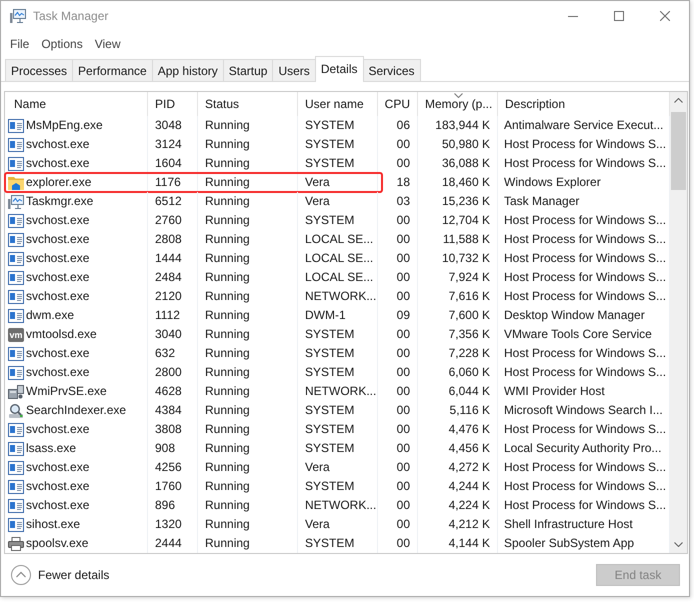  What do you see at coordinates (64, 125) in the screenshot?
I see `process-name: MsMpEng.exe` at bounding box center [64, 125].